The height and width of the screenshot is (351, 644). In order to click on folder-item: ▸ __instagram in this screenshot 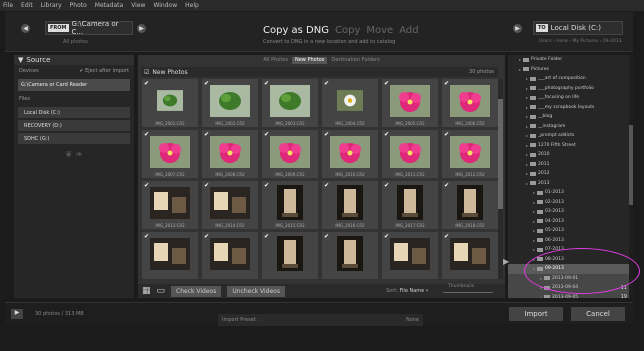, I will do `click(570, 127)`.